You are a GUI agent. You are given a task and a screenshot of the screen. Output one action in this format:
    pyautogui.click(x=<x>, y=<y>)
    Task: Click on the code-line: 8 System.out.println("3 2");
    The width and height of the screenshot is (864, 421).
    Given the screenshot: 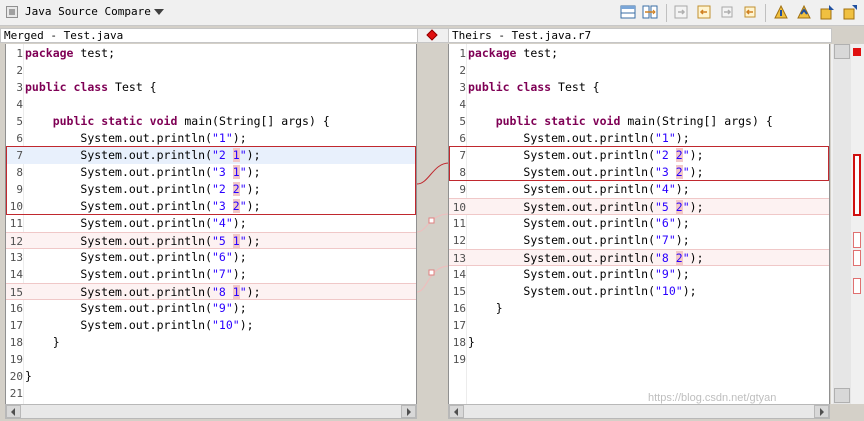 What is the action you would take?
    pyautogui.click(x=639, y=172)
    